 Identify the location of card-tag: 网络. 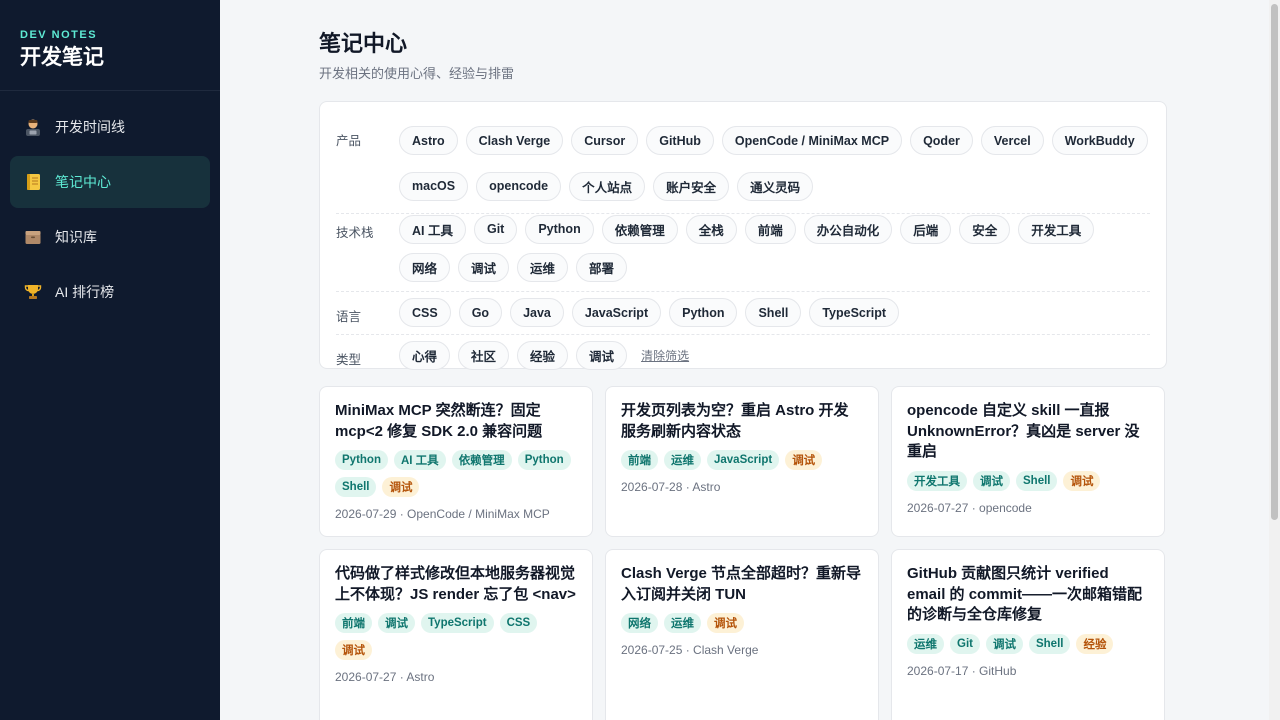
(639, 623).